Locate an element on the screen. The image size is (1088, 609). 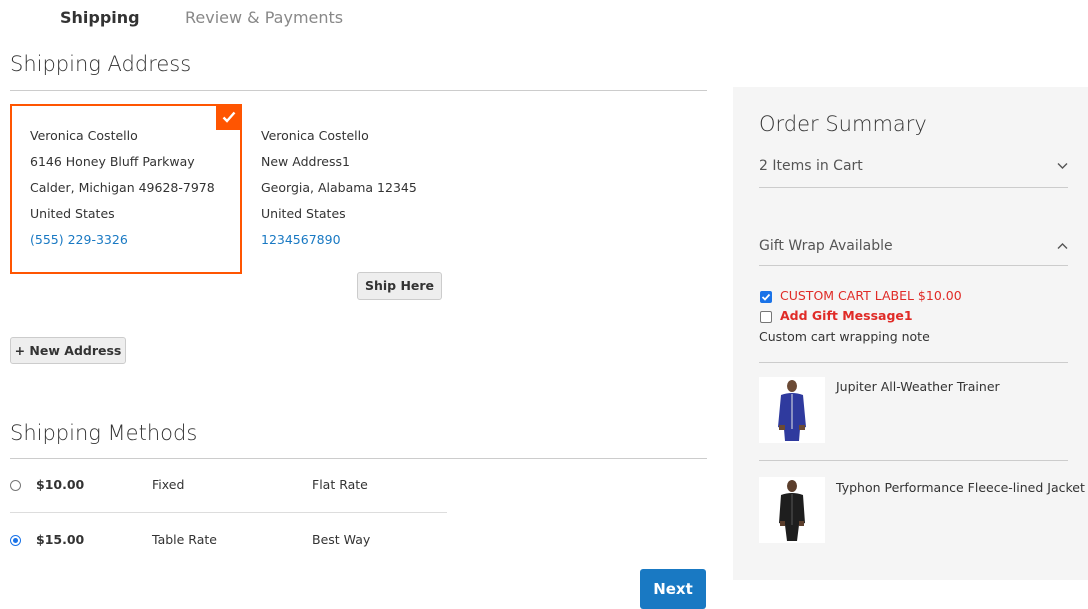
items-in-cart-toggle: 2 Items in Cart is located at coordinates (811, 166).